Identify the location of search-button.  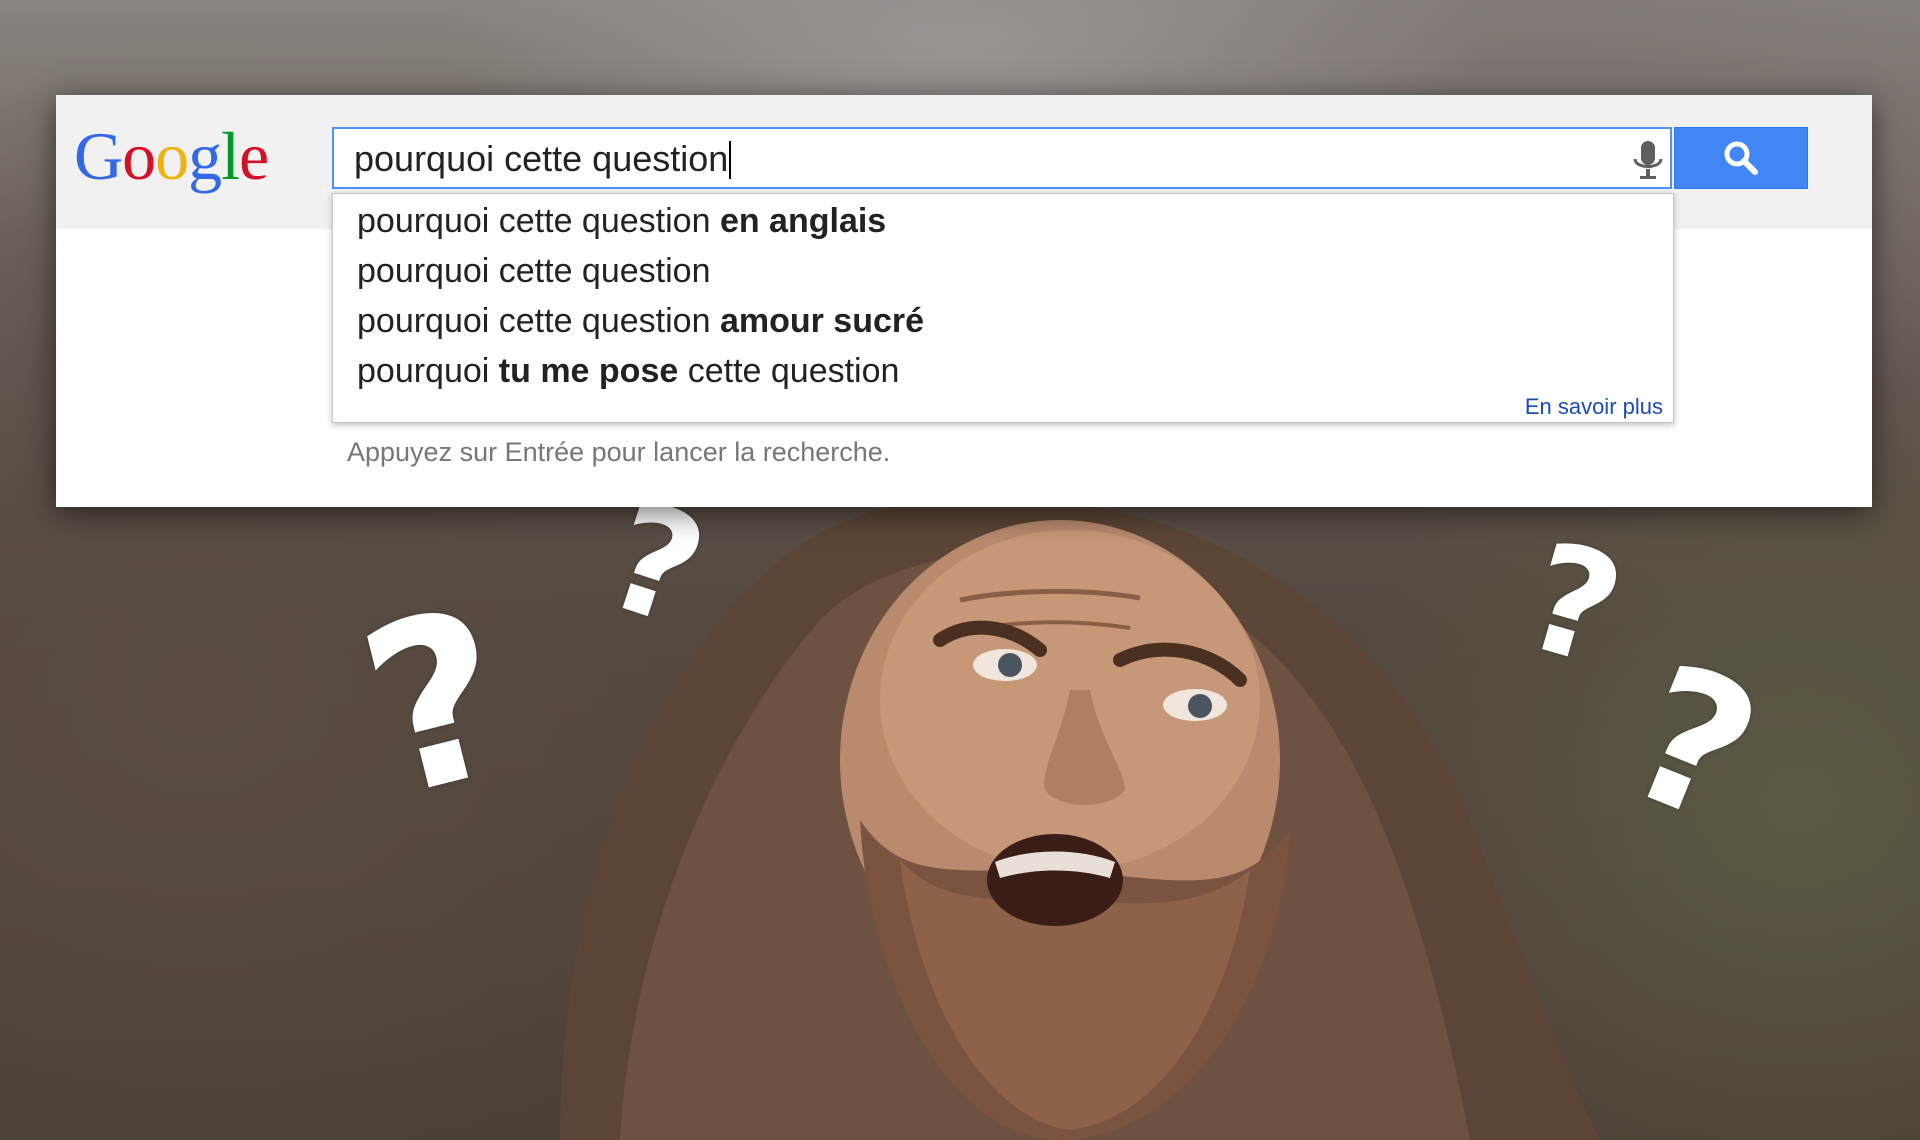
(1741, 158).